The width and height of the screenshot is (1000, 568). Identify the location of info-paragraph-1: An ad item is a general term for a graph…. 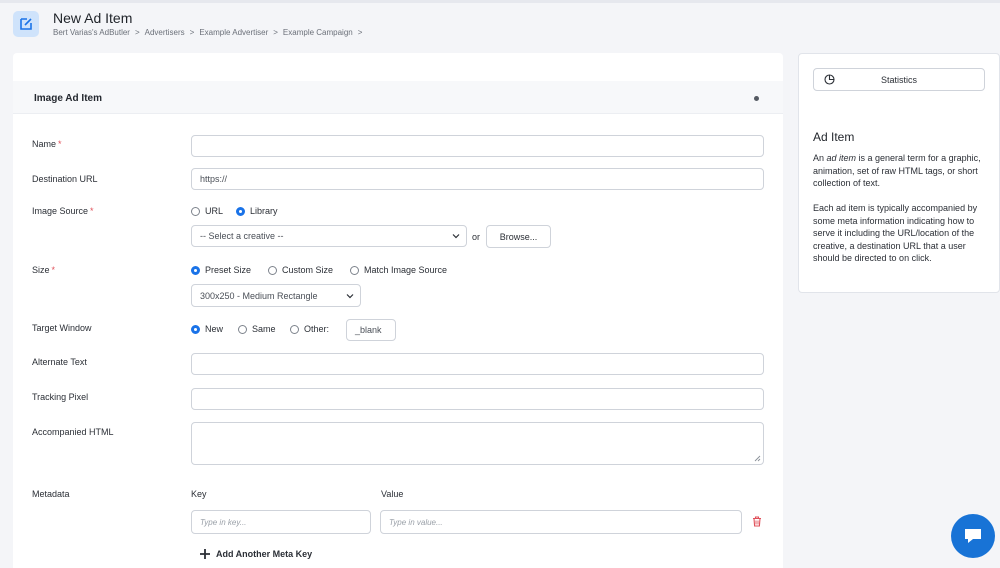
(903, 171).